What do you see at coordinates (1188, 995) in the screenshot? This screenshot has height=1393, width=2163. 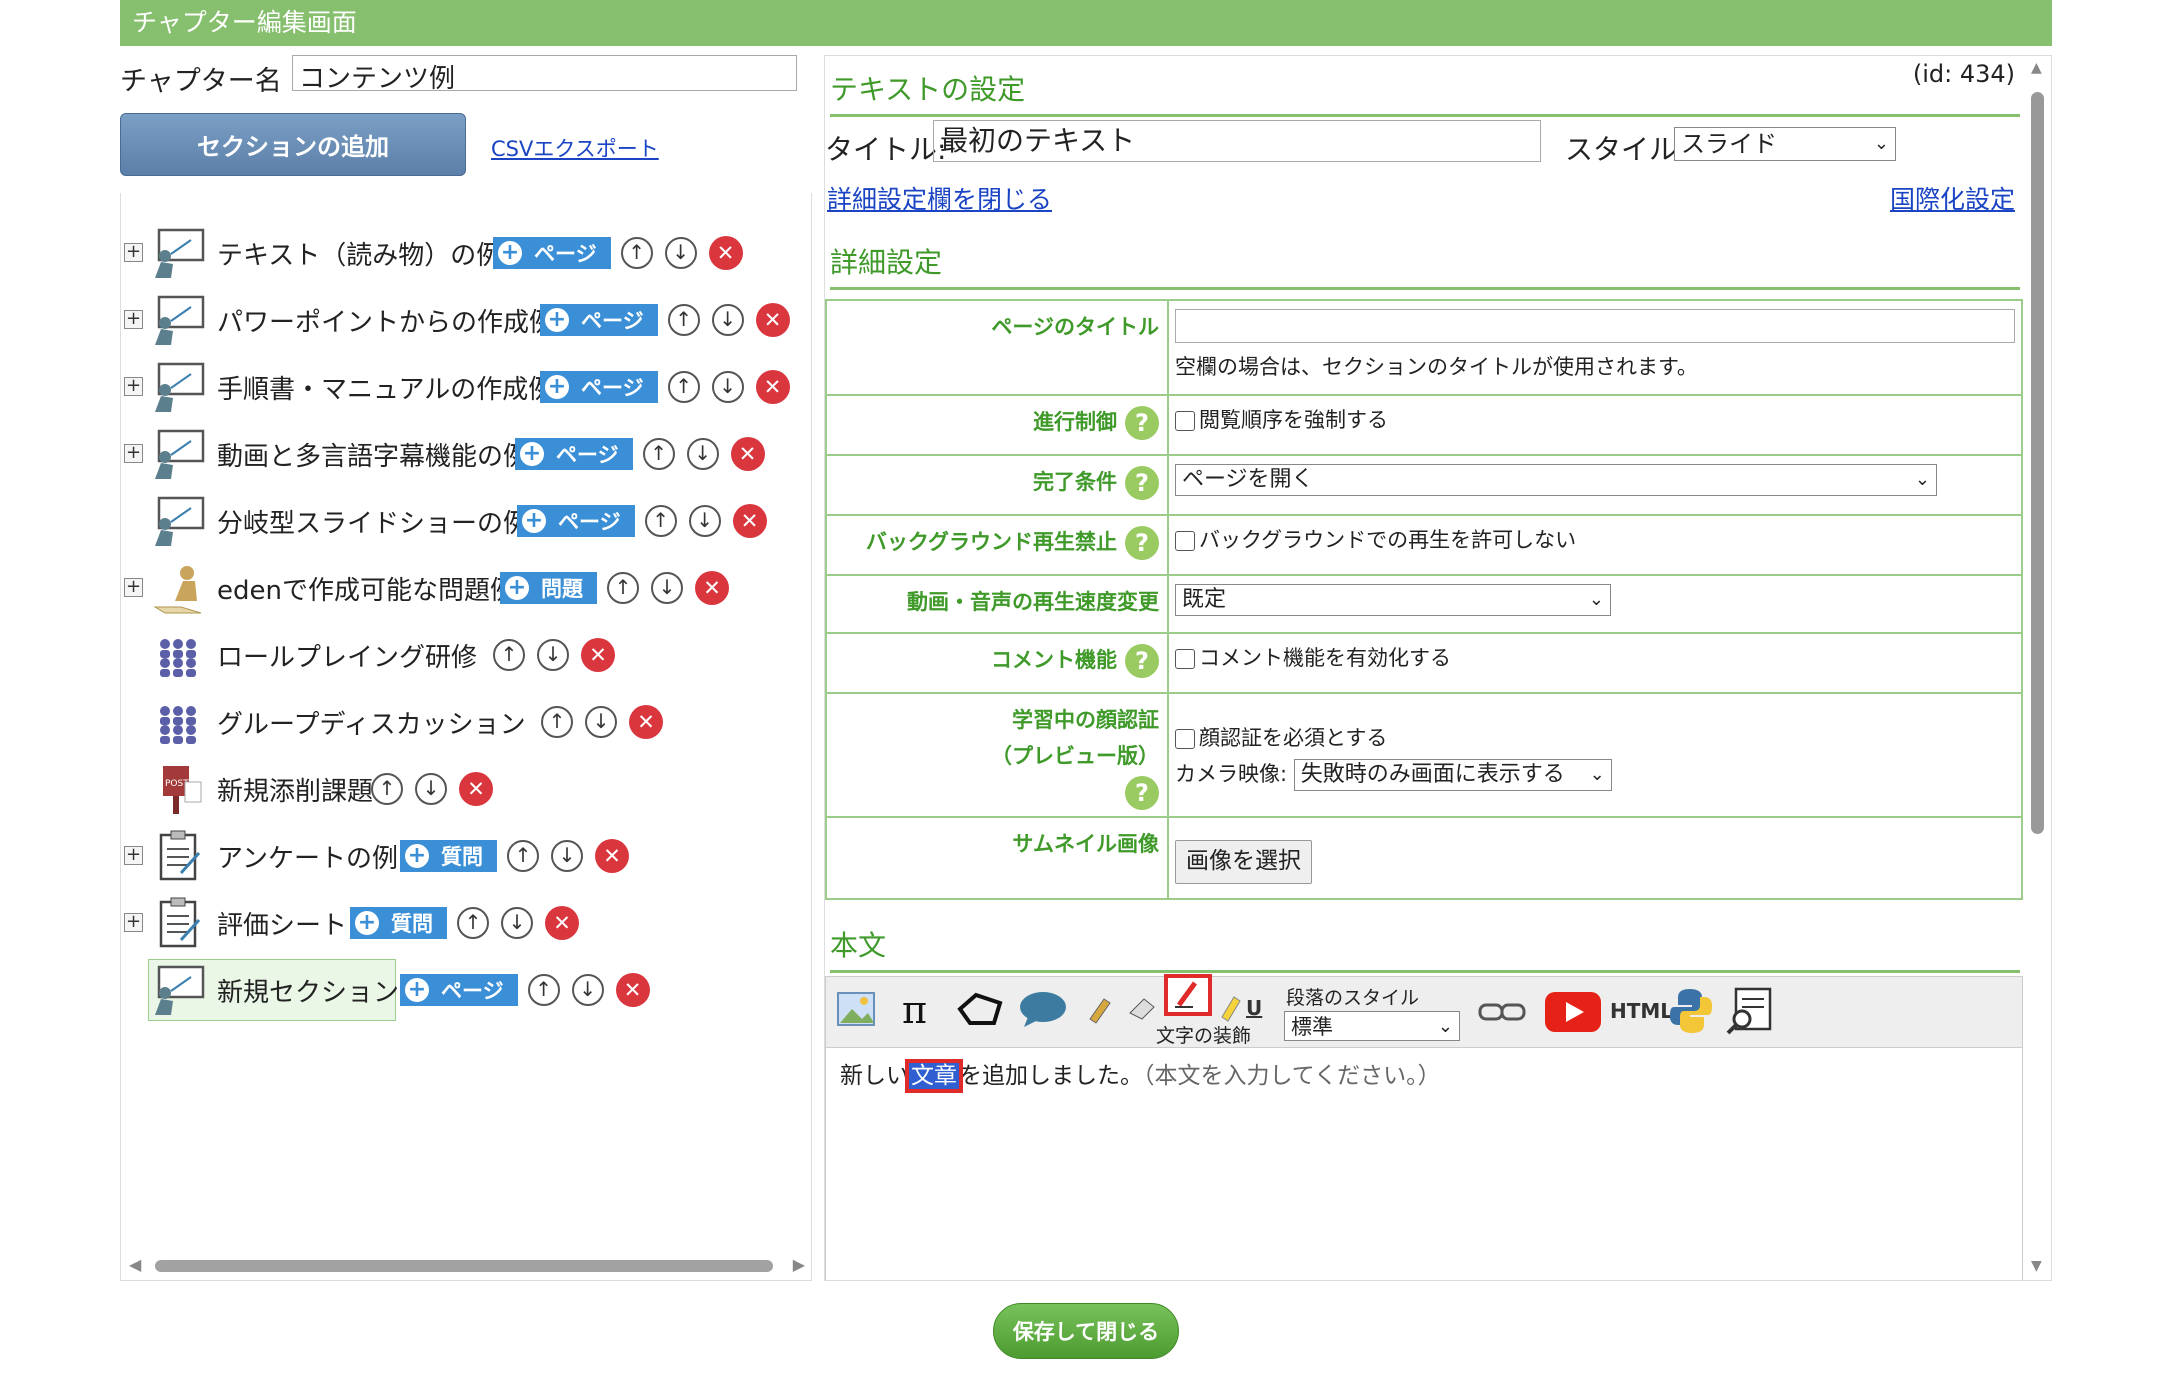 I see `text-color-icon` at bounding box center [1188, 995].